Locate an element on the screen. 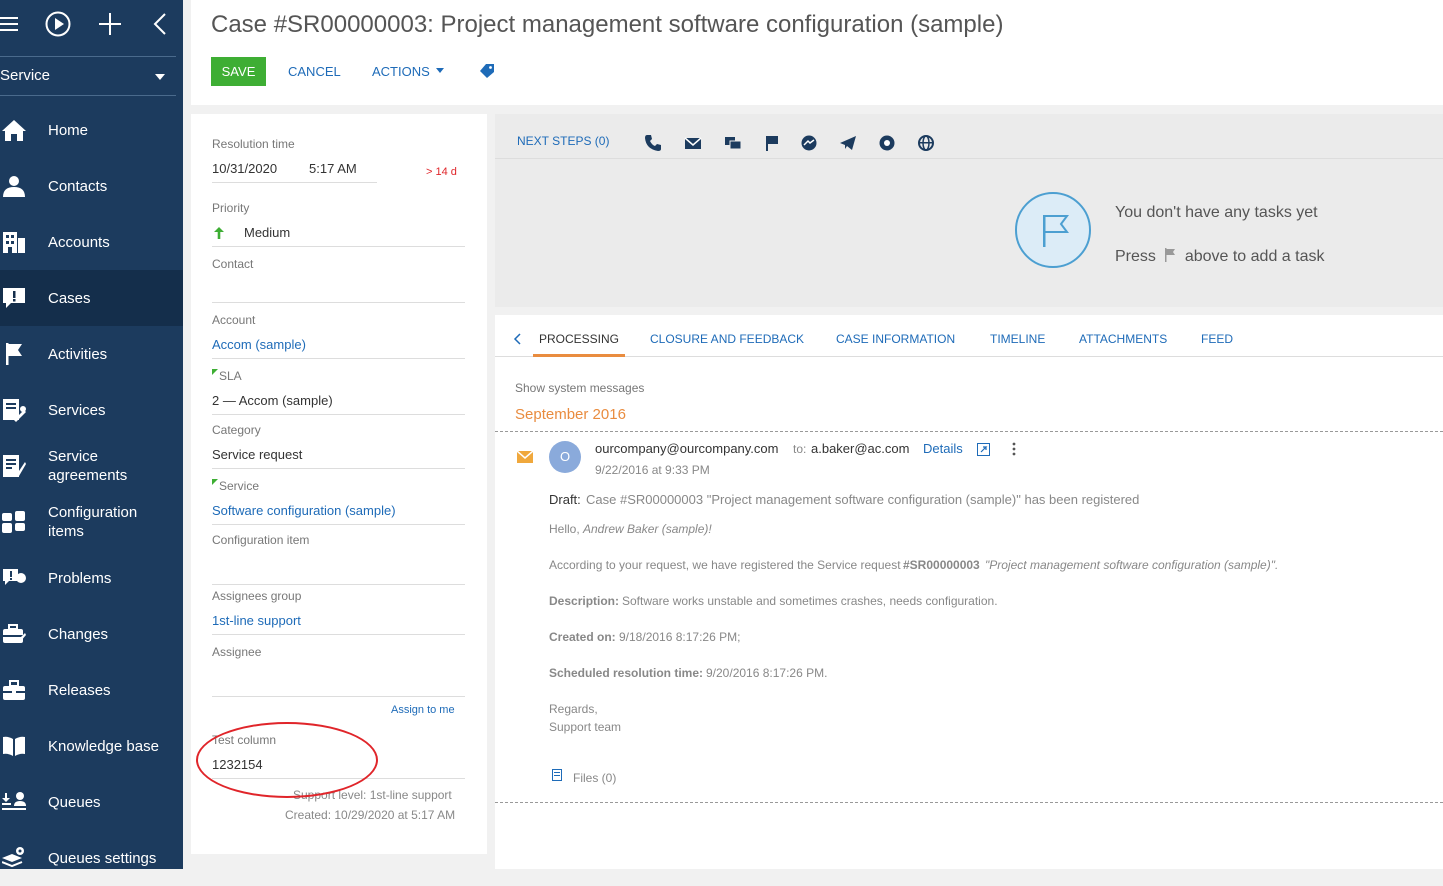  sidebar-item-label: Accounts is located at coordinates (79, 242).